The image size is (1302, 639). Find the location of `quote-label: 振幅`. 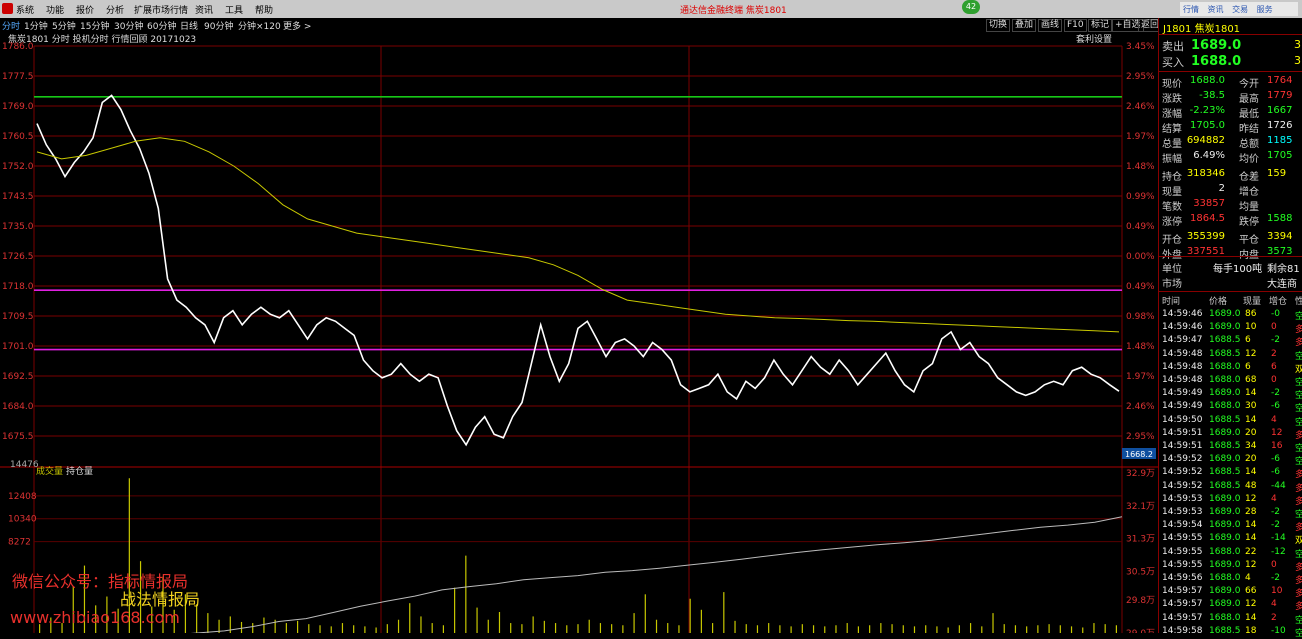

quote-label: 振幅 is located at coordinates (1172, 159).